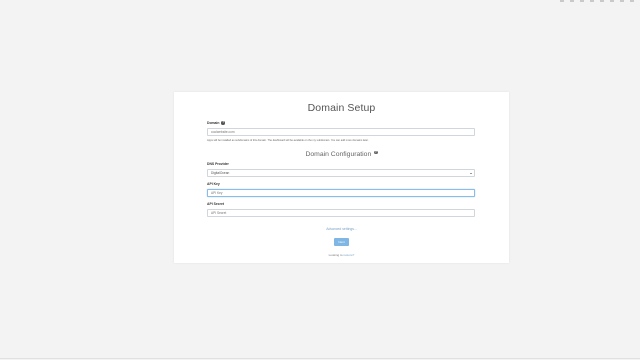 This screenshot has width=640, height=360. I want to click on page-title: Domain Setup, so click(341, 108).